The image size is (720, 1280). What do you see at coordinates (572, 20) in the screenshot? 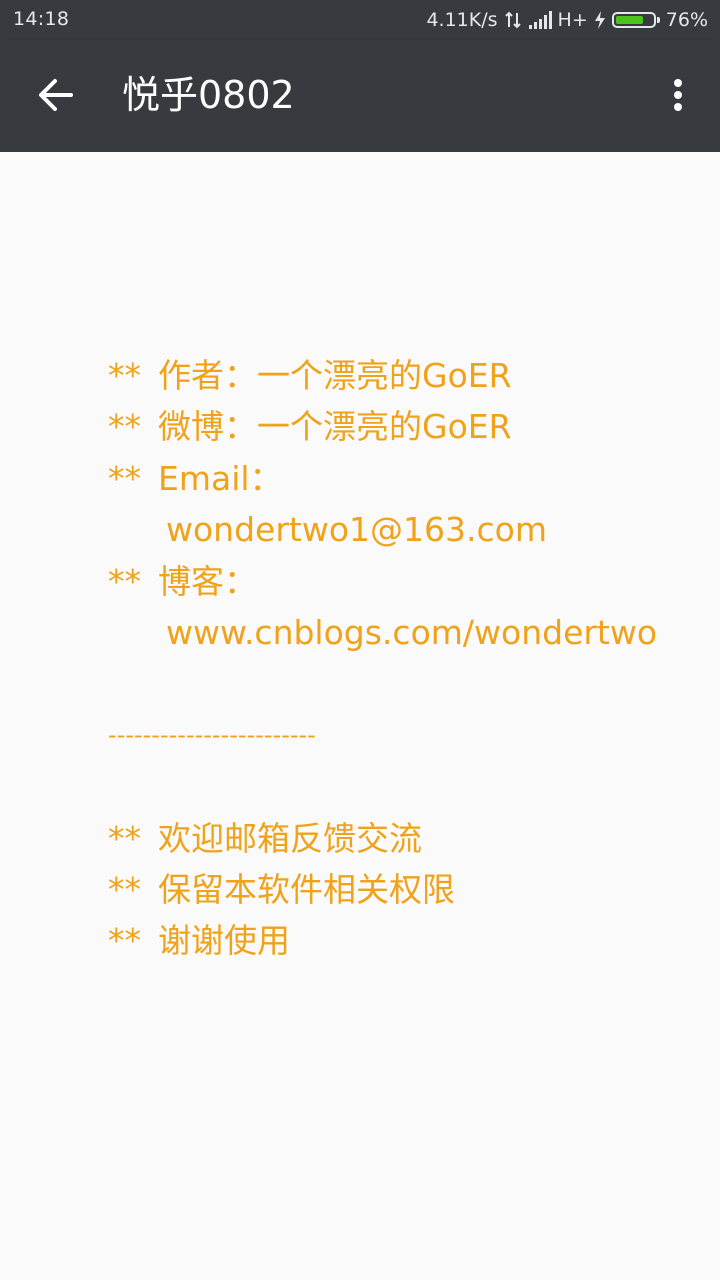
I see `network-type: H+` at bounding box center [572, 20].